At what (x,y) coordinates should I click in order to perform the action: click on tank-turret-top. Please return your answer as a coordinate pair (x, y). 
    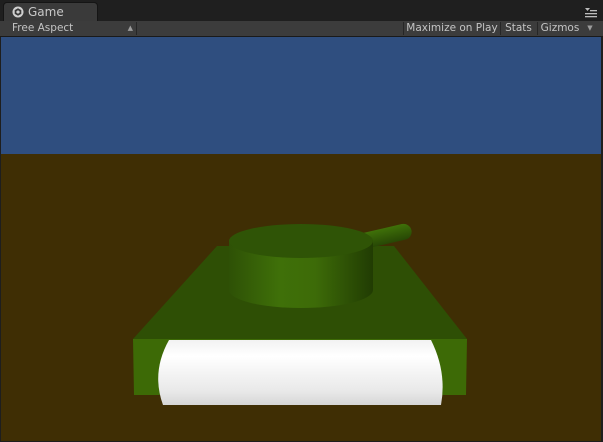
    Looking at the image, I should click on (301, 241).